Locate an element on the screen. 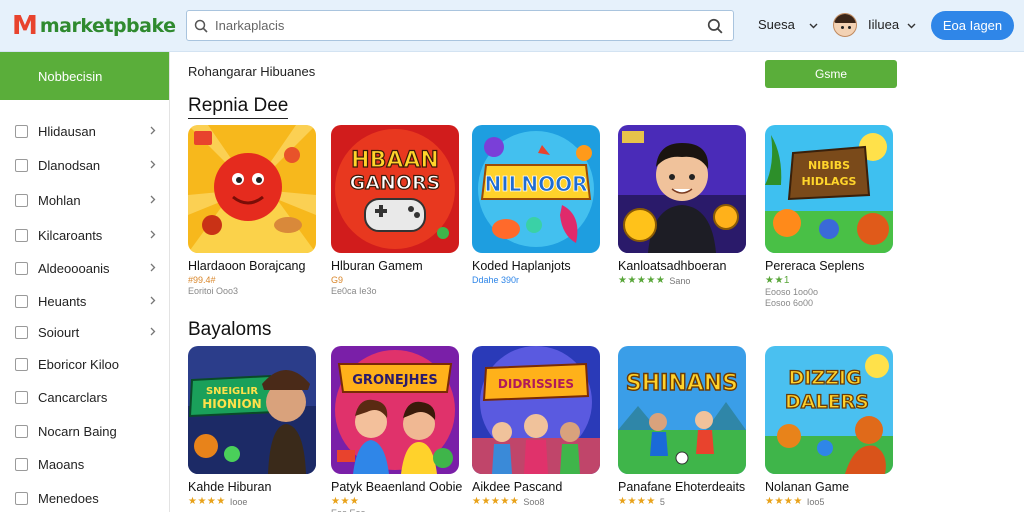  game-meta-value: Ddahe 390r is located at coordinates (496, 280).